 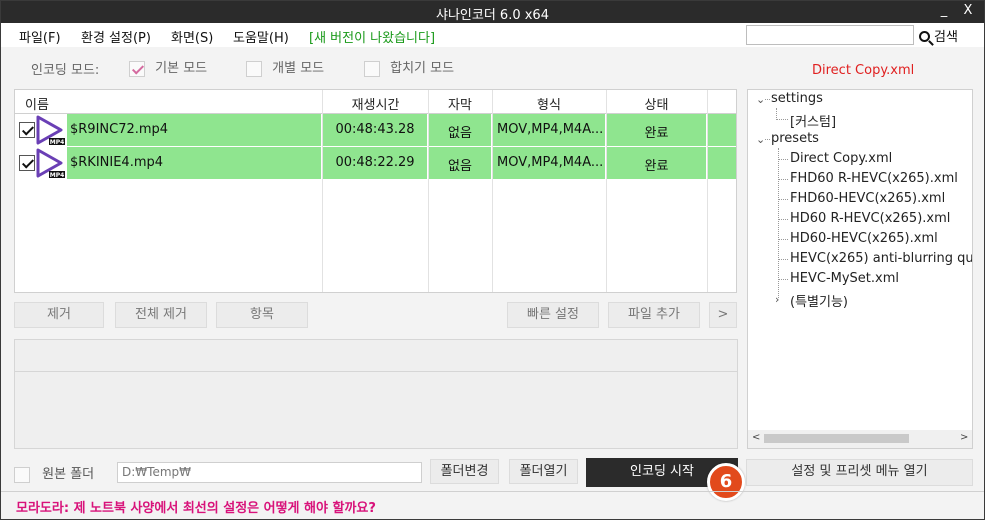 What do you see at coordinates (841, 158) in the screenshot?
I see `preset-item: Direct Copy.xml` at bounding box center [841, 158].